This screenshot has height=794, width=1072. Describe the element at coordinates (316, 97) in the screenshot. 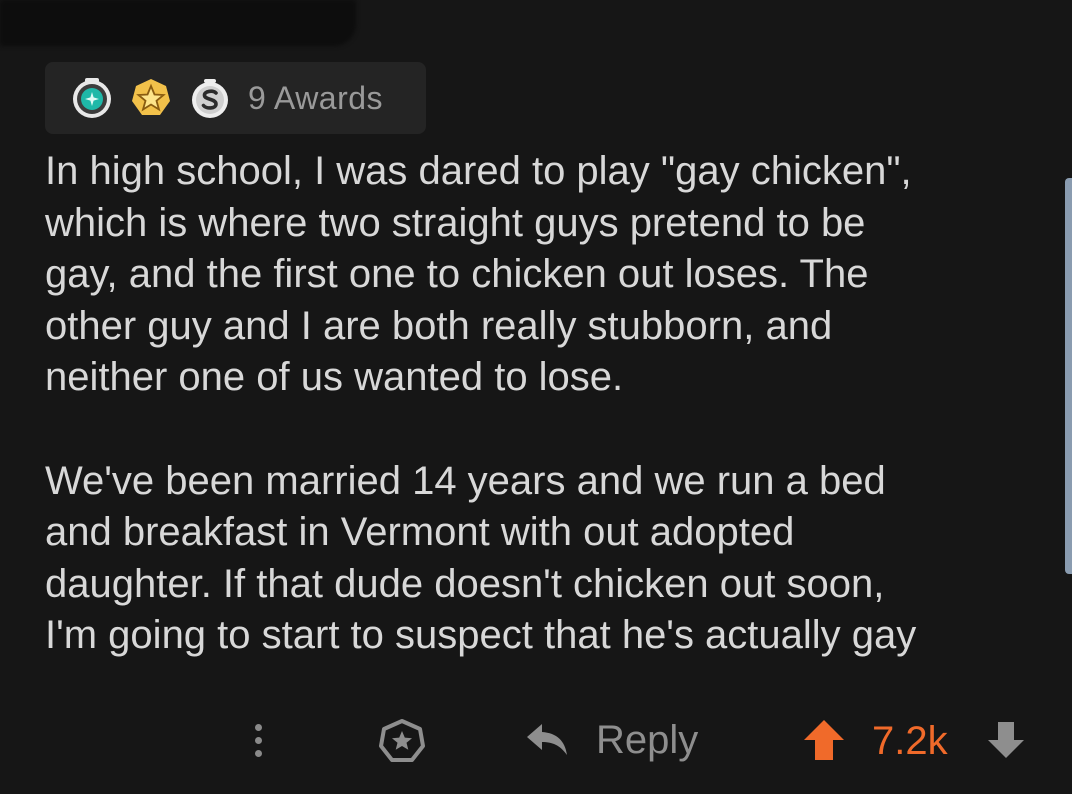

I see `awards-count-label: 9 Awards` at that location.